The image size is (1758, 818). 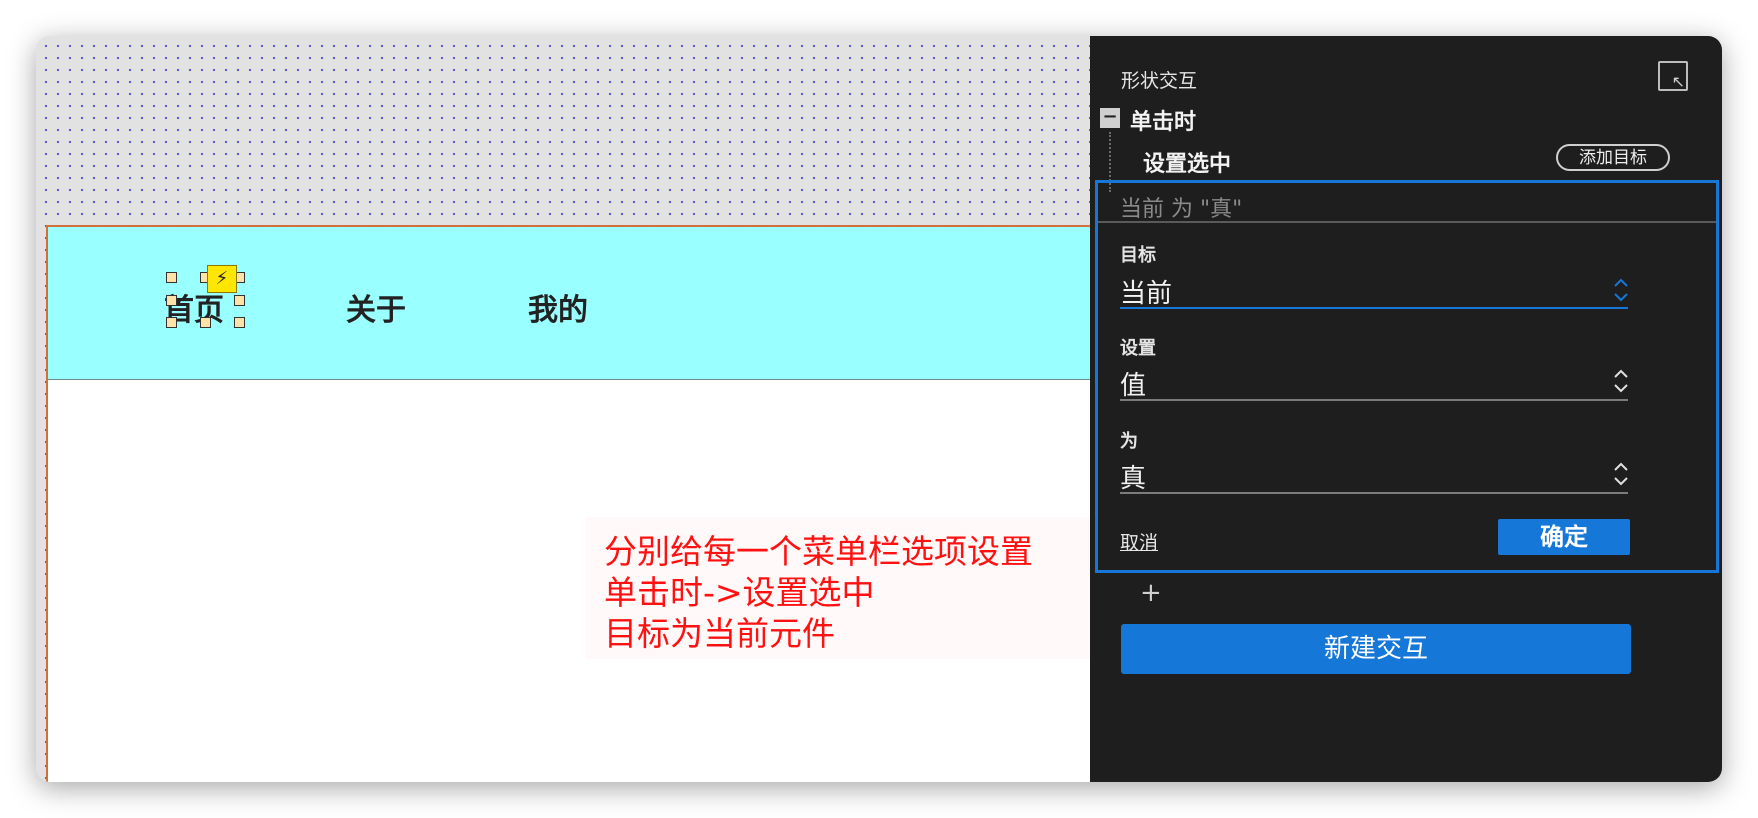 I want to click on add-action-icon: +, so click(x=1151, y=593).